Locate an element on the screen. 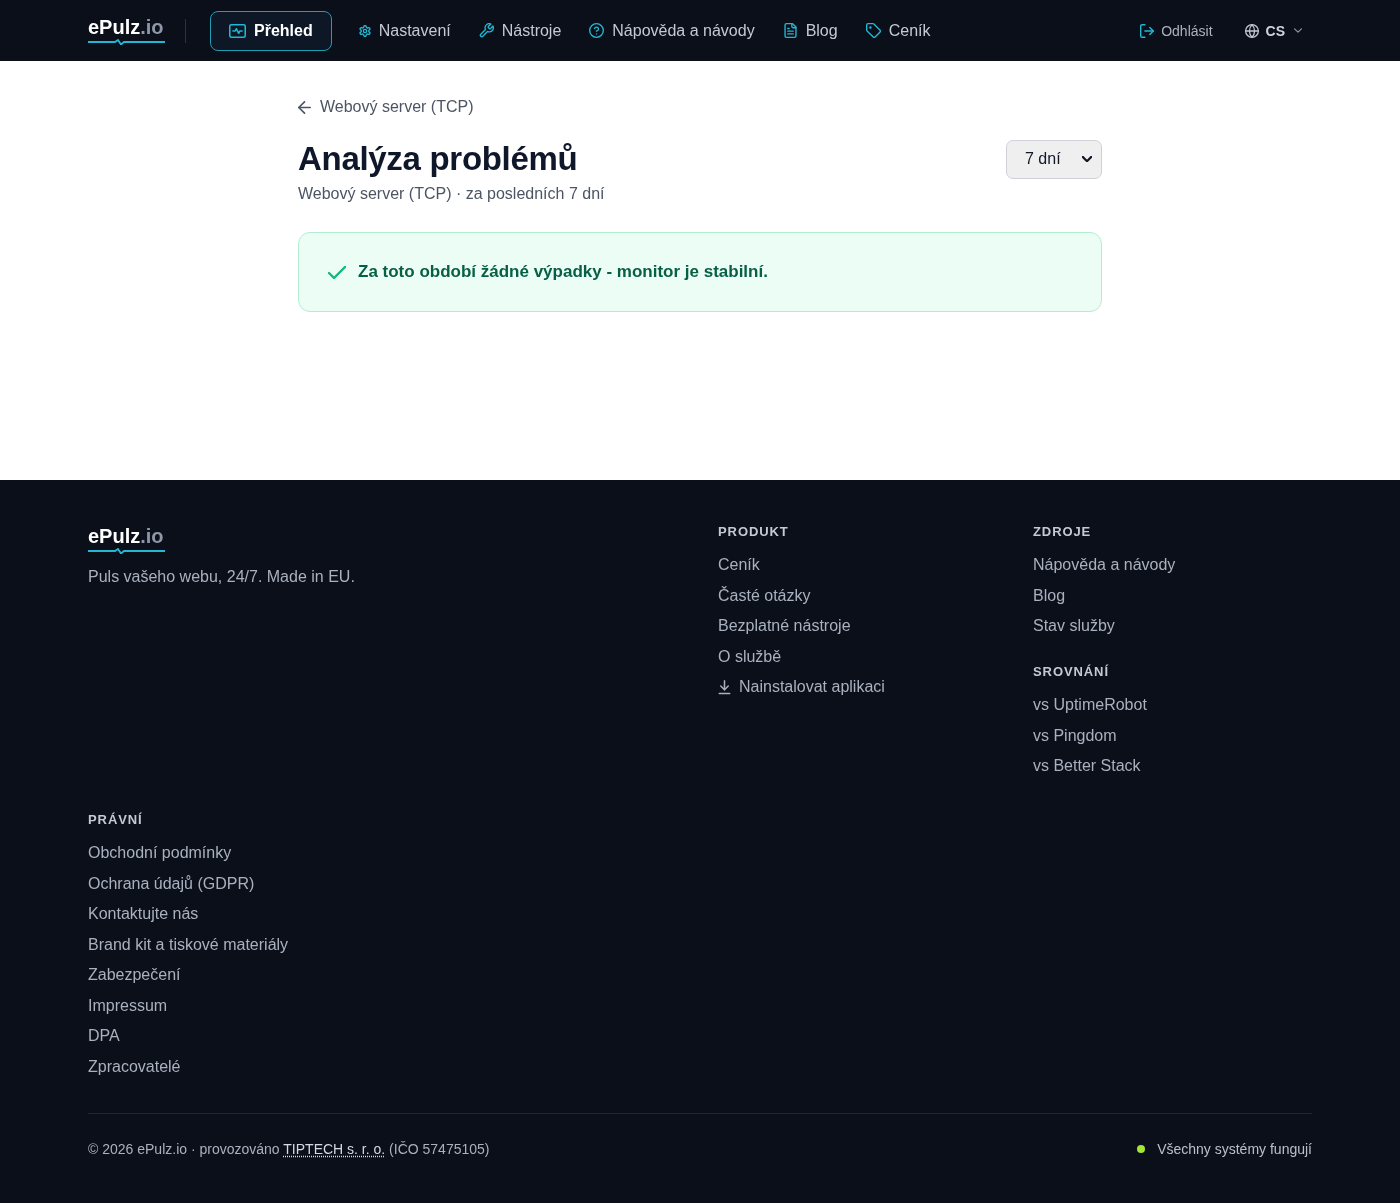  footer-link: vs UptimeRobot is located at coordinates (1090, 705).